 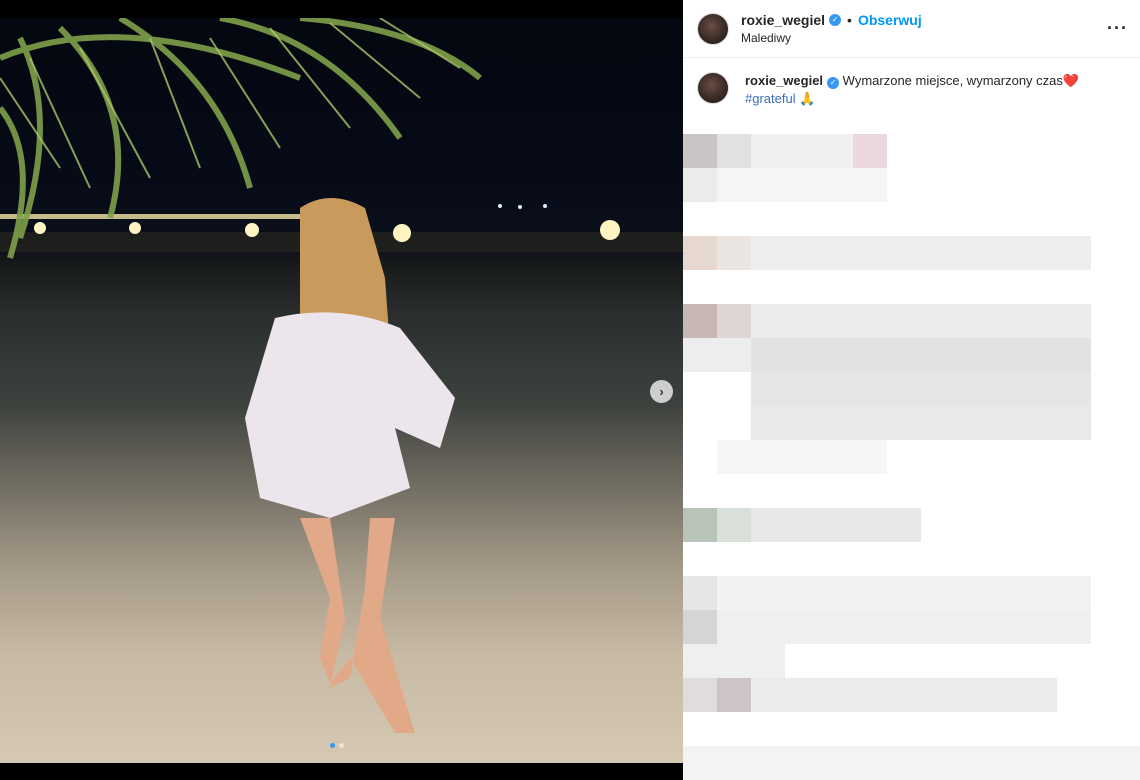 I want to click on heart-emoji-icon: ❤️, so click(x=1071, y=80).